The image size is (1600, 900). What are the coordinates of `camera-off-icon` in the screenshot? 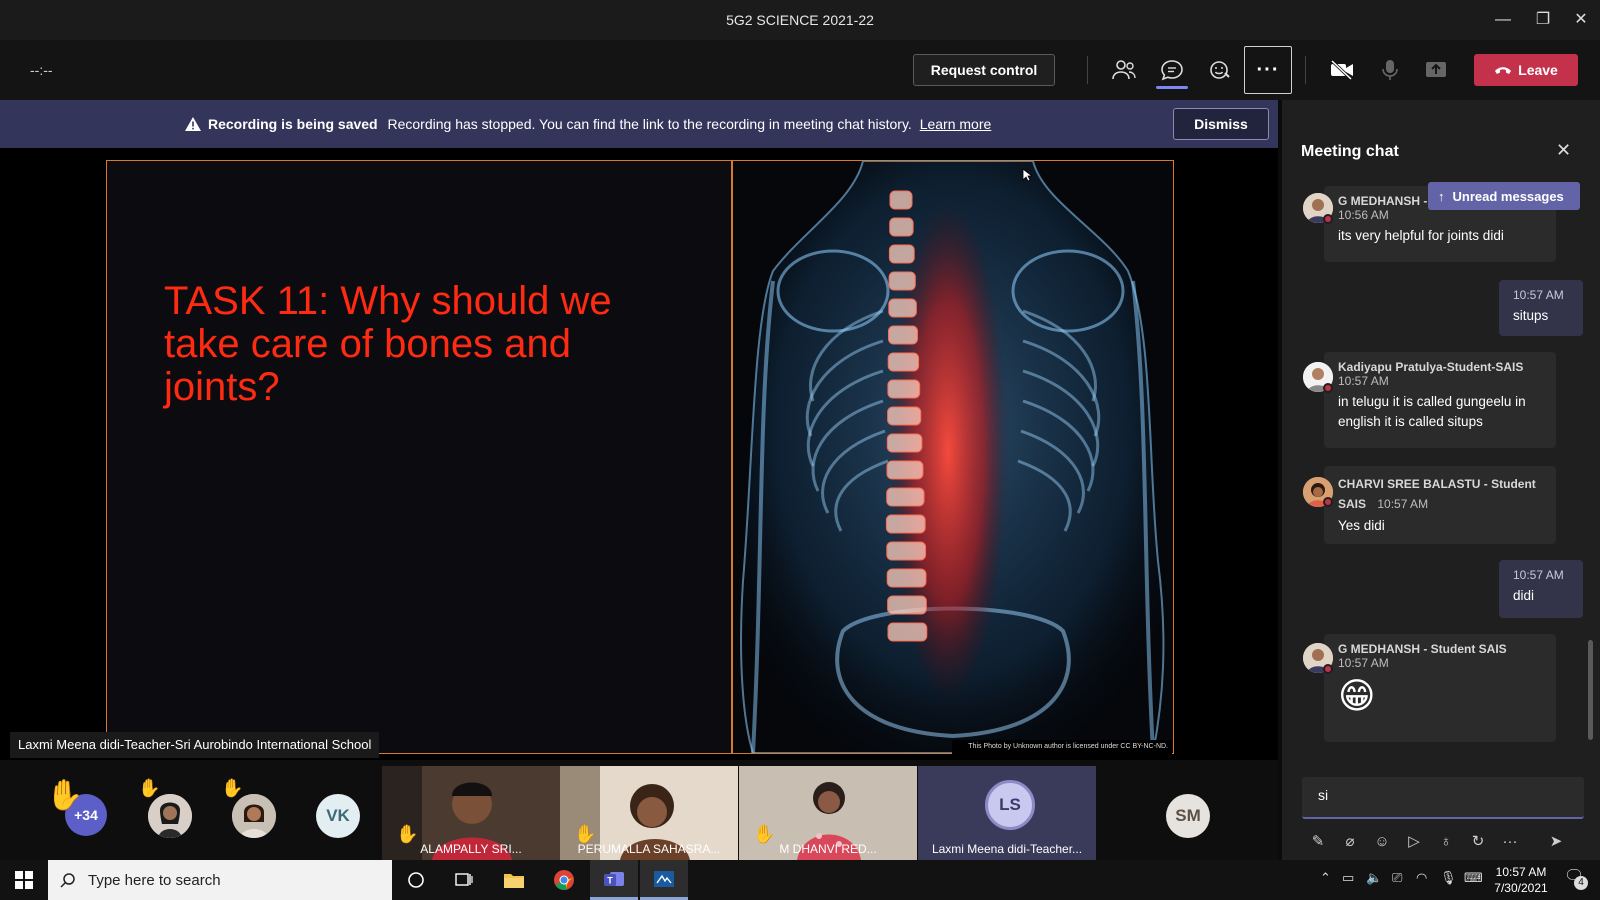 It's located at (1342, 70).